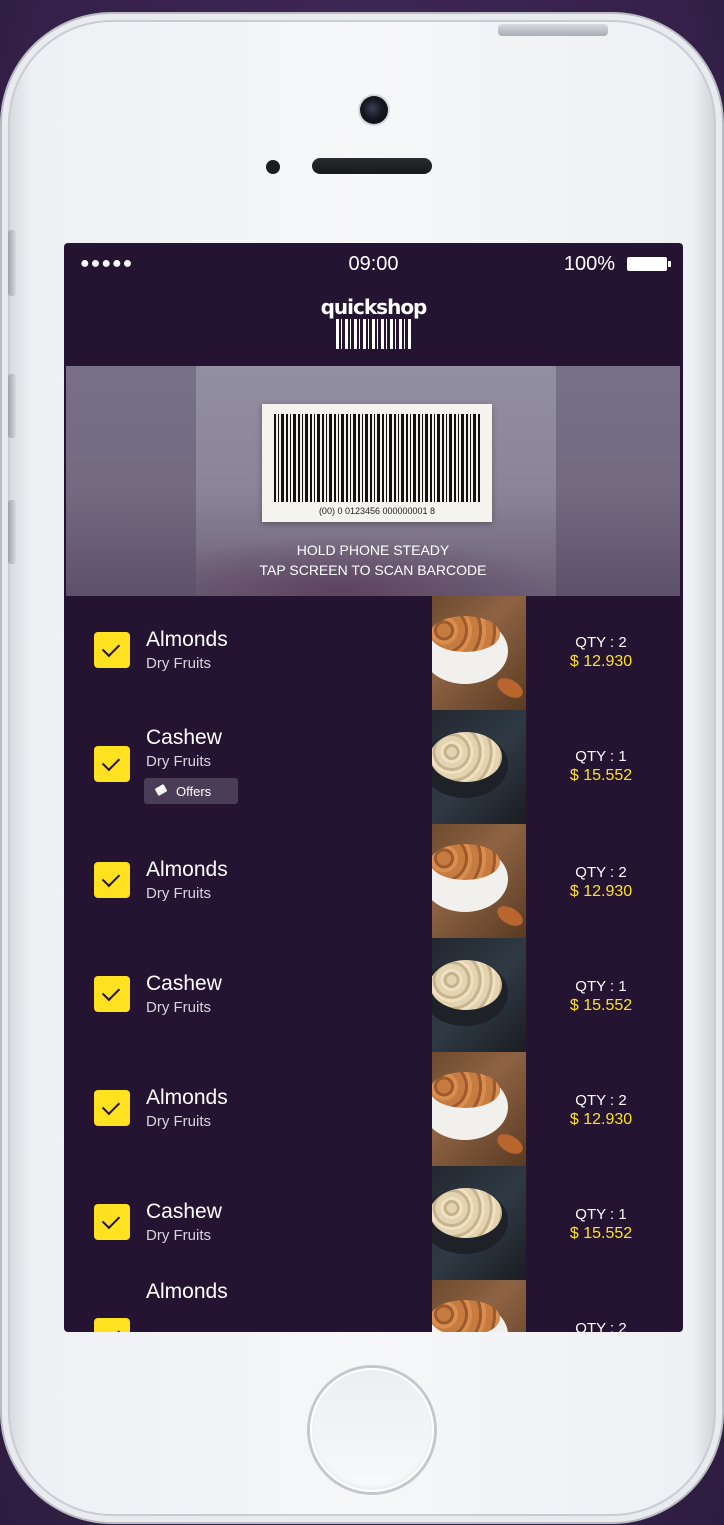 This screenshot has height=1525, width=724. What do you see at coordinates (273, 167) in the screenshot?
I see `proximity-sensor` at bounding box center [273, 167].